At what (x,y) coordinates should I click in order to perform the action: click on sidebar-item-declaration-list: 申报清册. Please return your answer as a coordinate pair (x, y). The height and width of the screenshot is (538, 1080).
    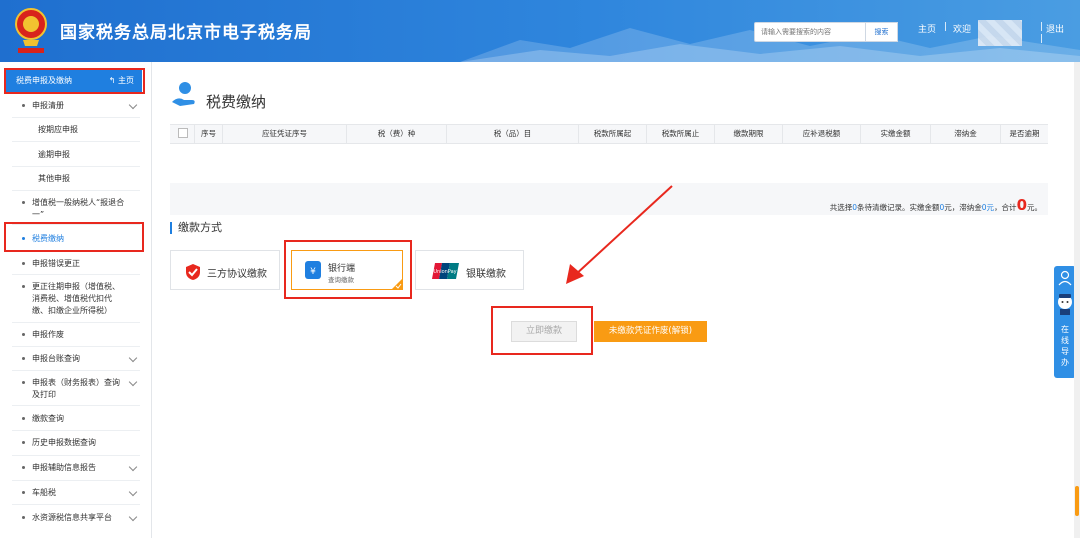
    Looking at the image, I should click on (76, 106).